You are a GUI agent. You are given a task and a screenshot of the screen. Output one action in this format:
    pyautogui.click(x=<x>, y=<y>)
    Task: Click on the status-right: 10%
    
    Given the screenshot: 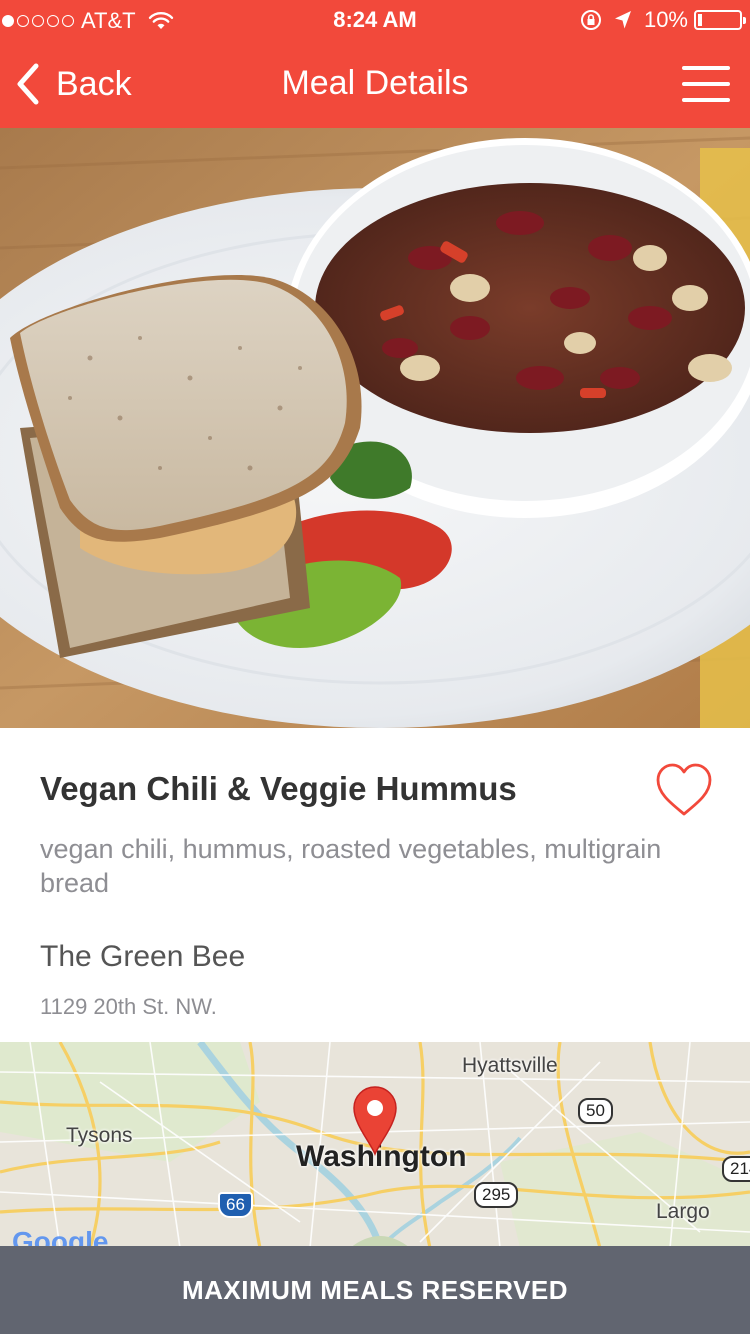 What is the action you would take?
    pyautogui.click(x=663, y=20)
    